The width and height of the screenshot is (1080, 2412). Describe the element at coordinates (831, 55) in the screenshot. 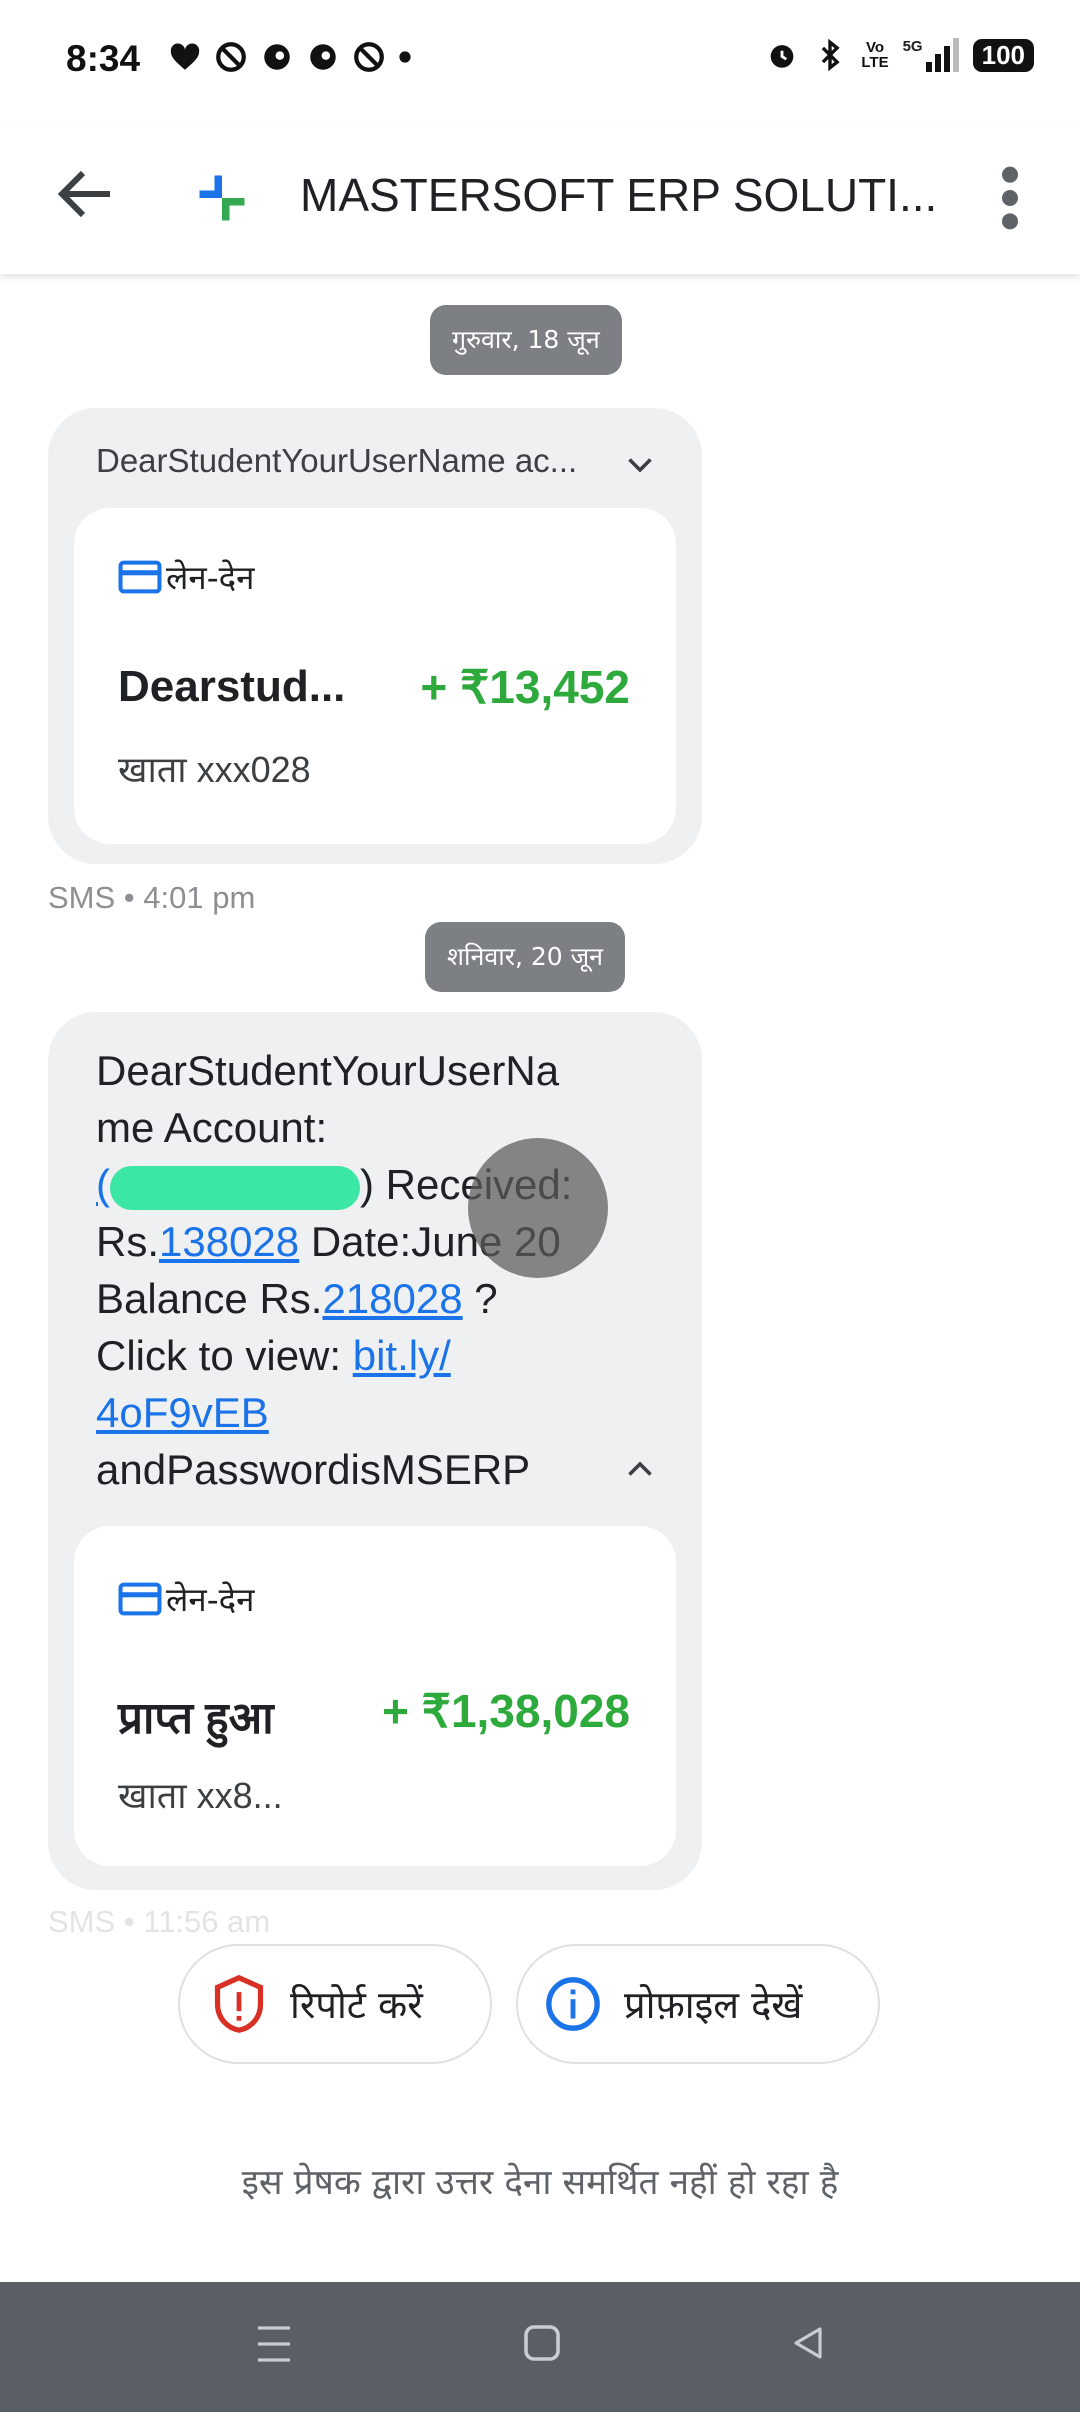

I see `bluetooth-icon` at that location.